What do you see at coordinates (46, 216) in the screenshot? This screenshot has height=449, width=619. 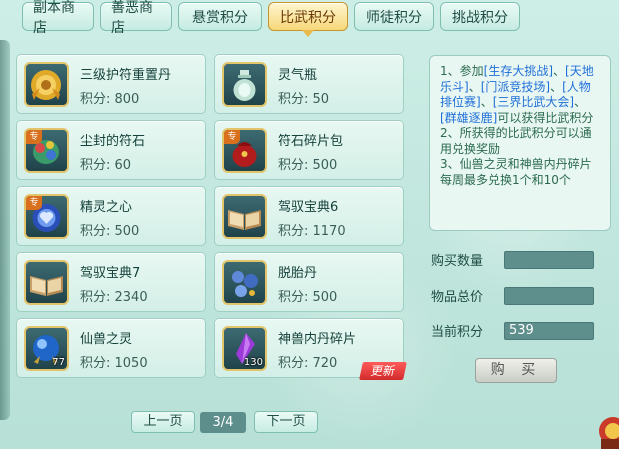 I see `spirit-heart-icon: 专` at bounding box center [46, 216].